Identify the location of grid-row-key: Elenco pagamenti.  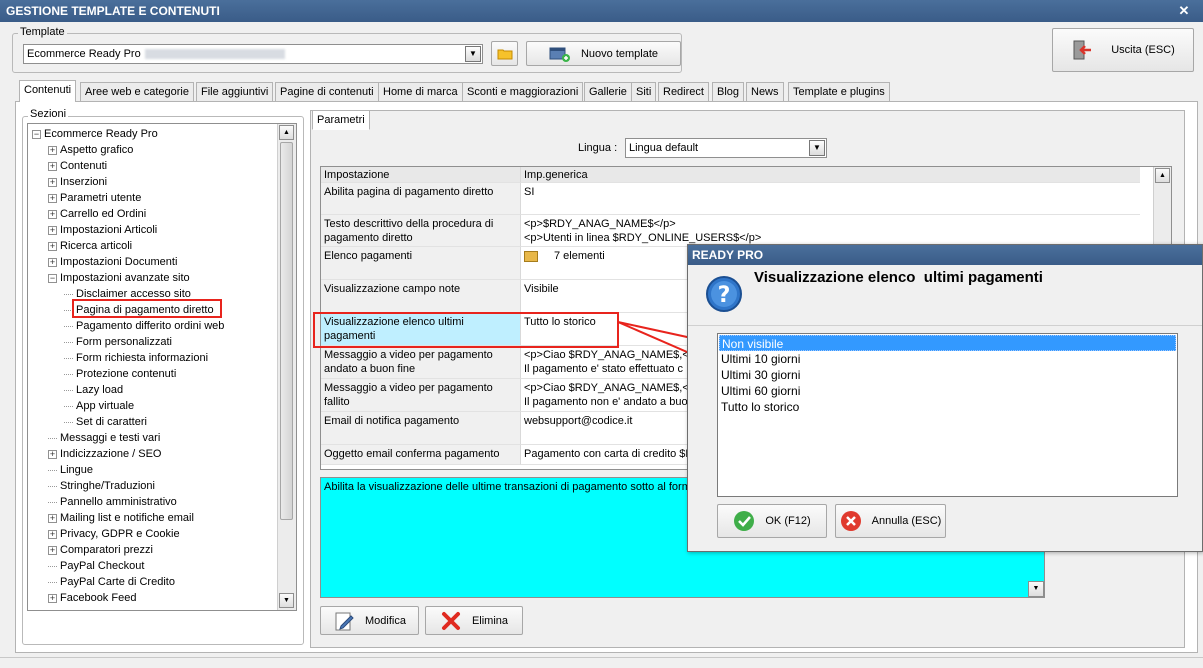
(421, 263).